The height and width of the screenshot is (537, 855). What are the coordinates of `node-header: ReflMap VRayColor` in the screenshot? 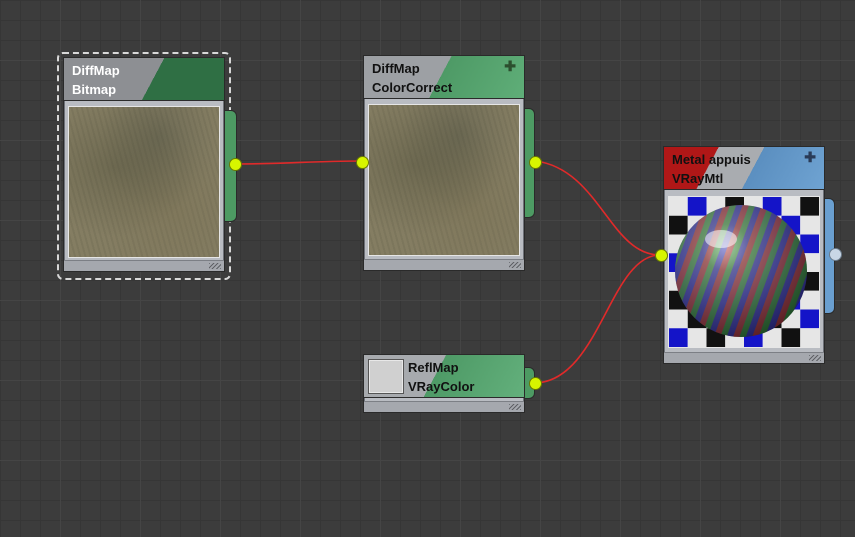 It's located at (444, 376).